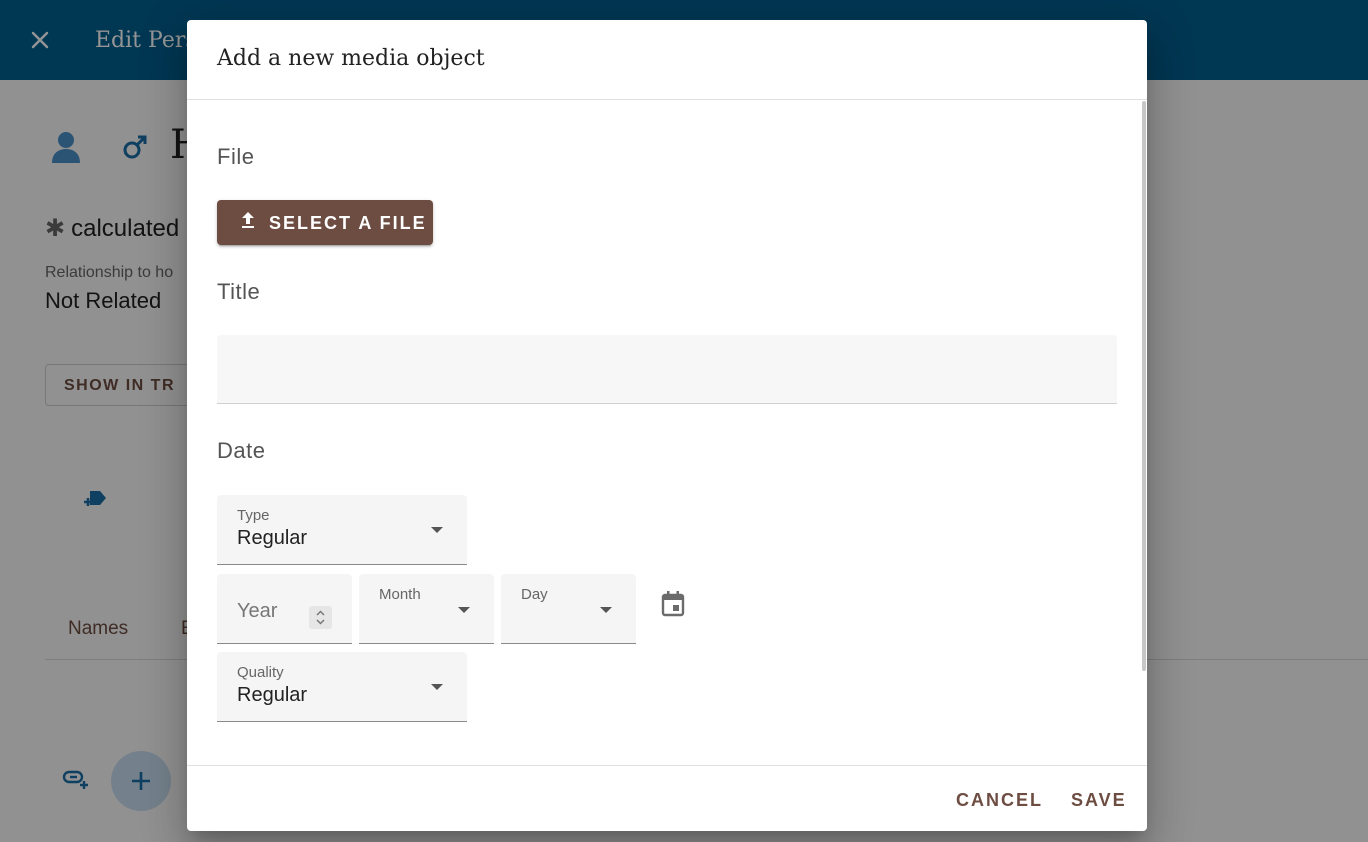  I want to click on quality-value: Regular, so click(272, 695).